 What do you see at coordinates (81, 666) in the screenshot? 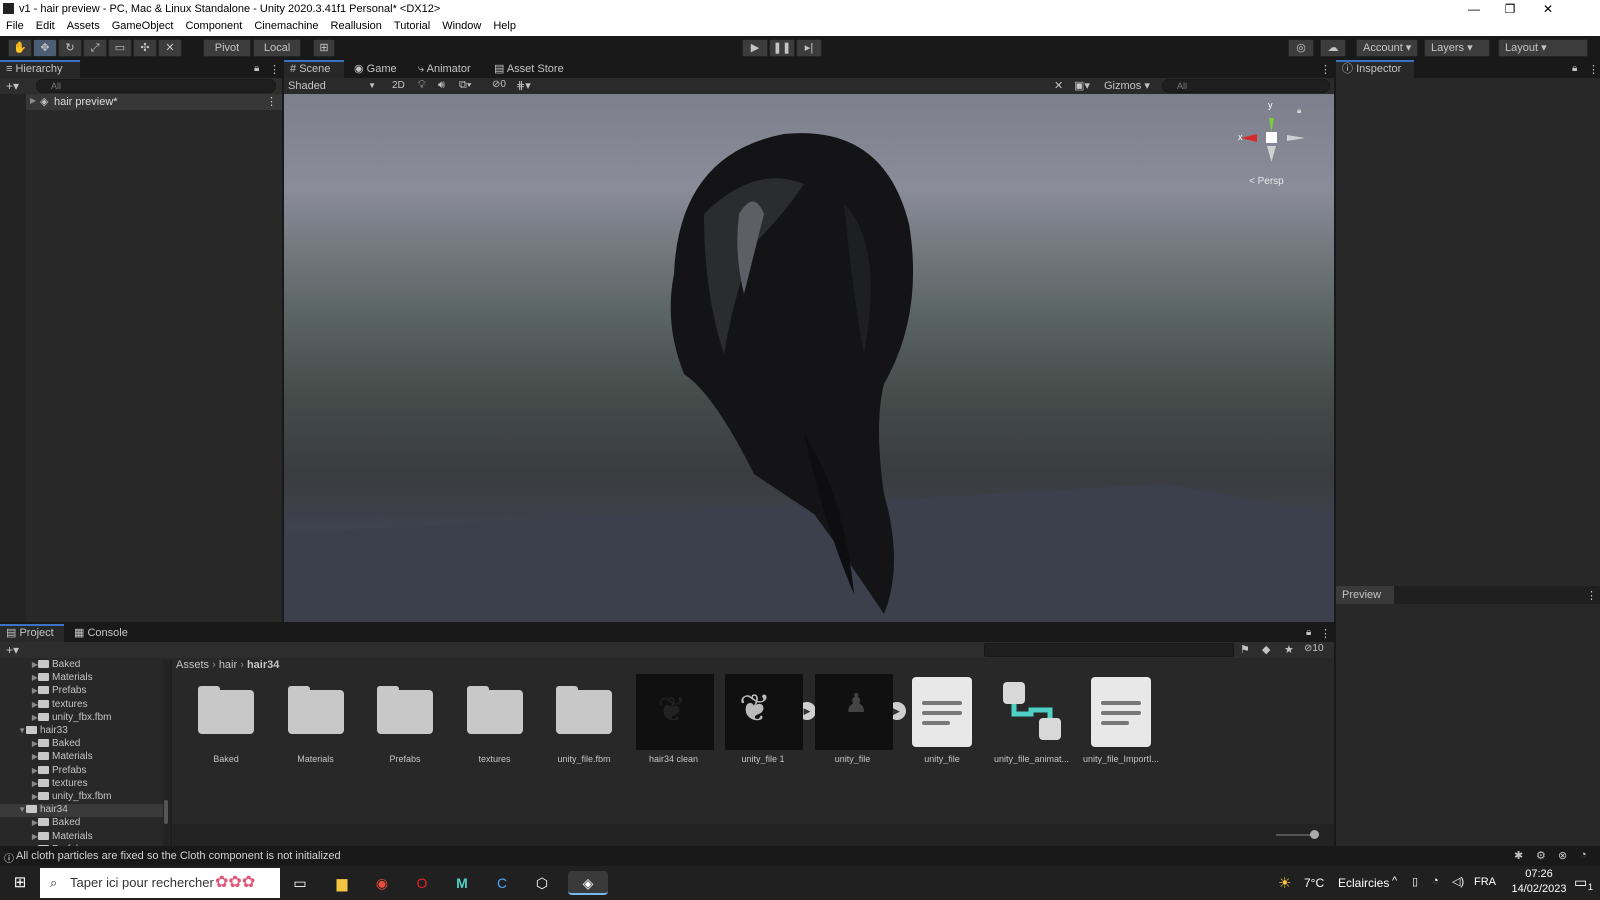
I see `tree-folder-row: ▶ Baked` at bounding box center [81, 666].